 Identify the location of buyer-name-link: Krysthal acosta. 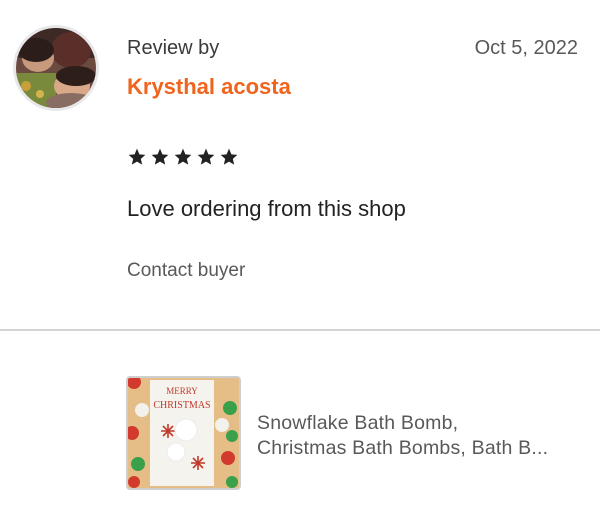
(209, 87).